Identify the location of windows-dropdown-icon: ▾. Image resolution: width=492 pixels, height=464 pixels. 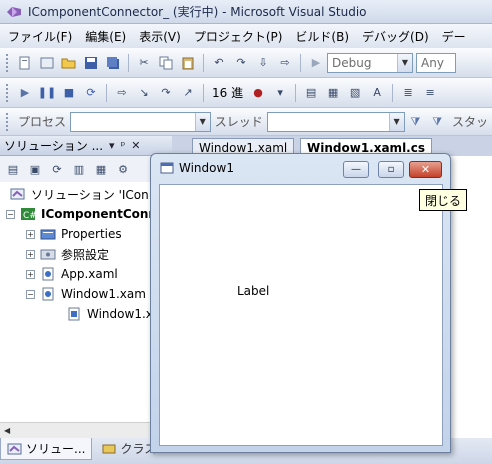
(280, 93).